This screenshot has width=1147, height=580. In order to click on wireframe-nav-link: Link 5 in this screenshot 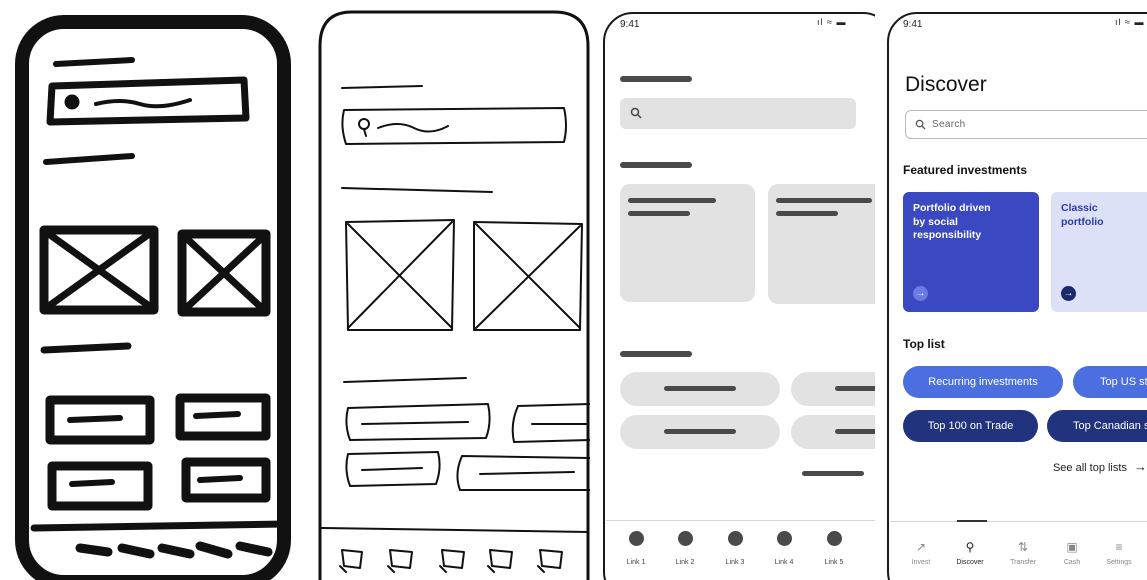, I will do `click(834, 562)`.